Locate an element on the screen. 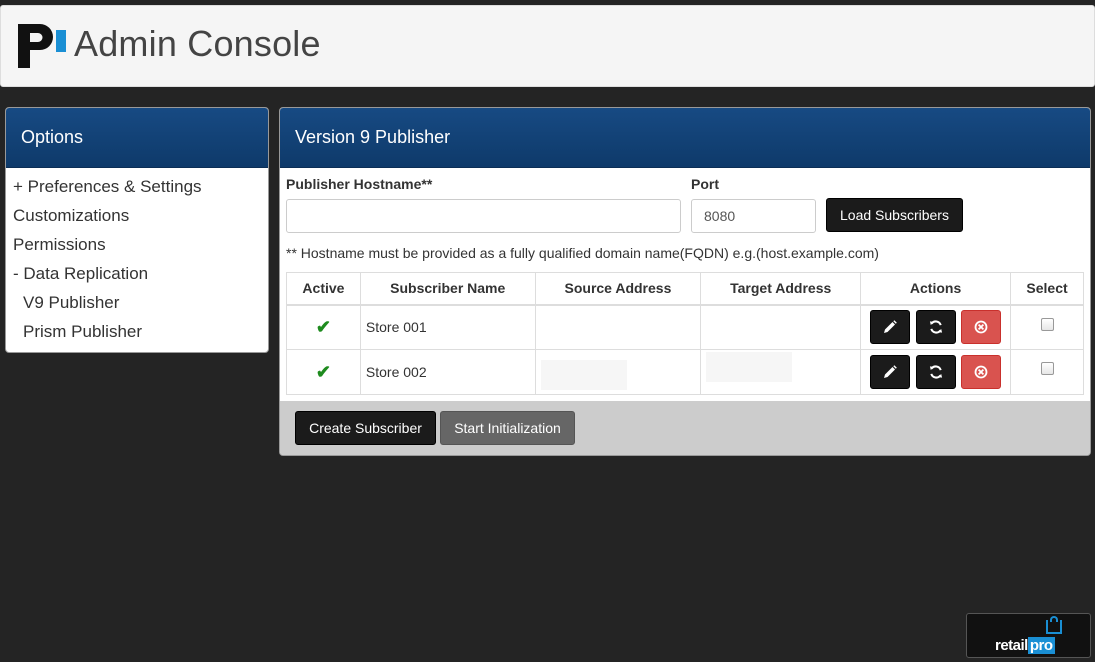 The width and height of the screenshot is (1095, 662). col-active: Active is located at coordinates (323, 289).